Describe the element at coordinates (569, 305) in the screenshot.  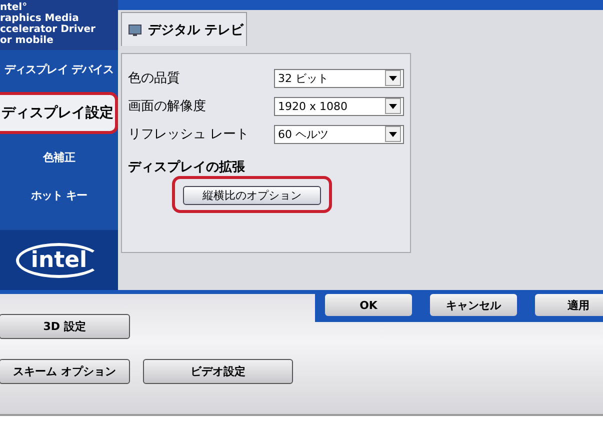
I see `dialog-button: 適用` at that location.